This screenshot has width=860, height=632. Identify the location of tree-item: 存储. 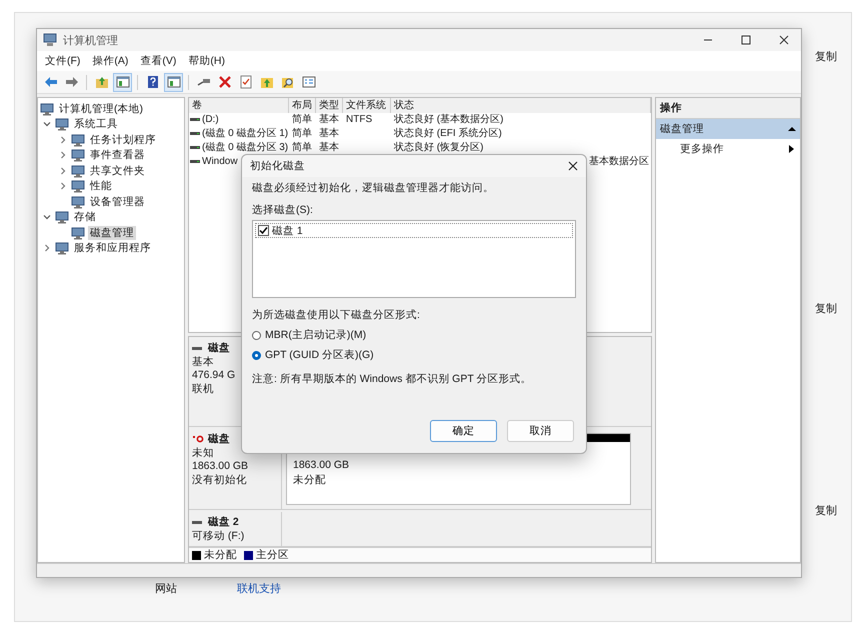
(85, 217).